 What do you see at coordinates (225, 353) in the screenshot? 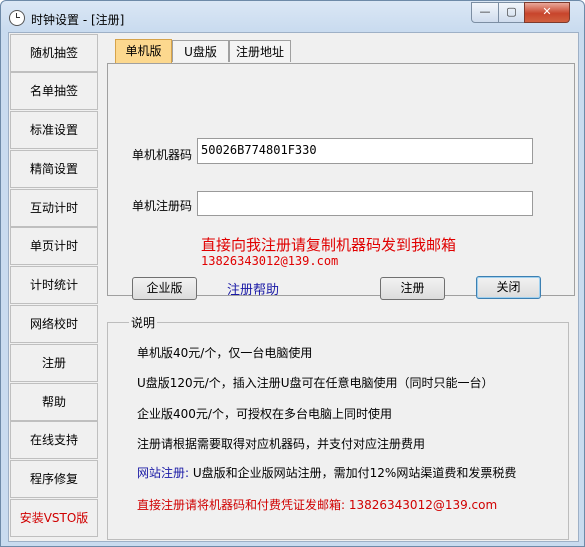
I see `desc-line-standalone: 单机版40元/个，仅一台电脑使用` at bounding box center [225, 353].